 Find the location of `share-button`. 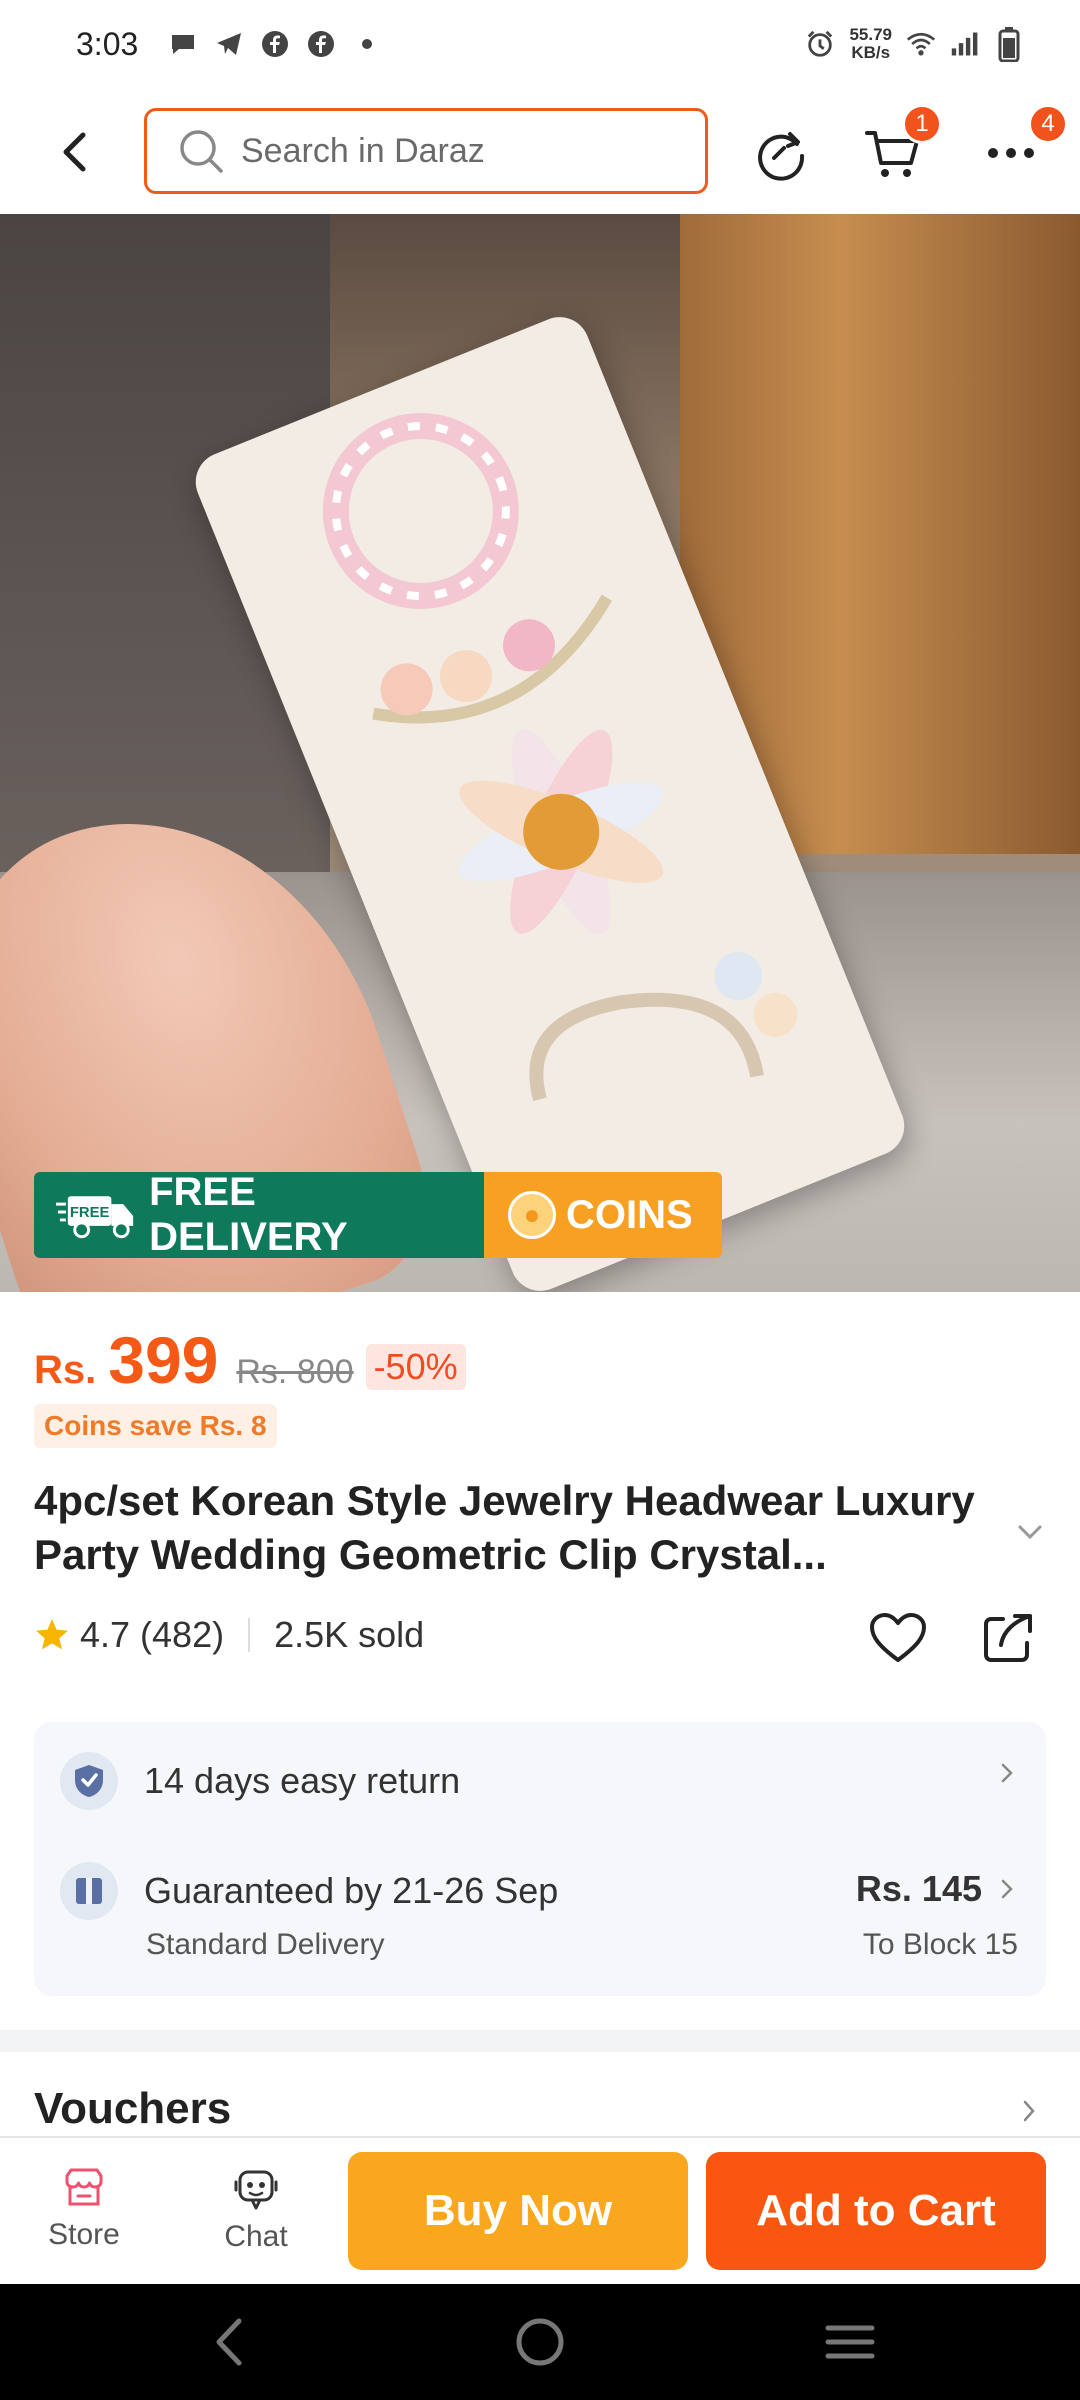

share-button is located at coordinates (1008, 1638).